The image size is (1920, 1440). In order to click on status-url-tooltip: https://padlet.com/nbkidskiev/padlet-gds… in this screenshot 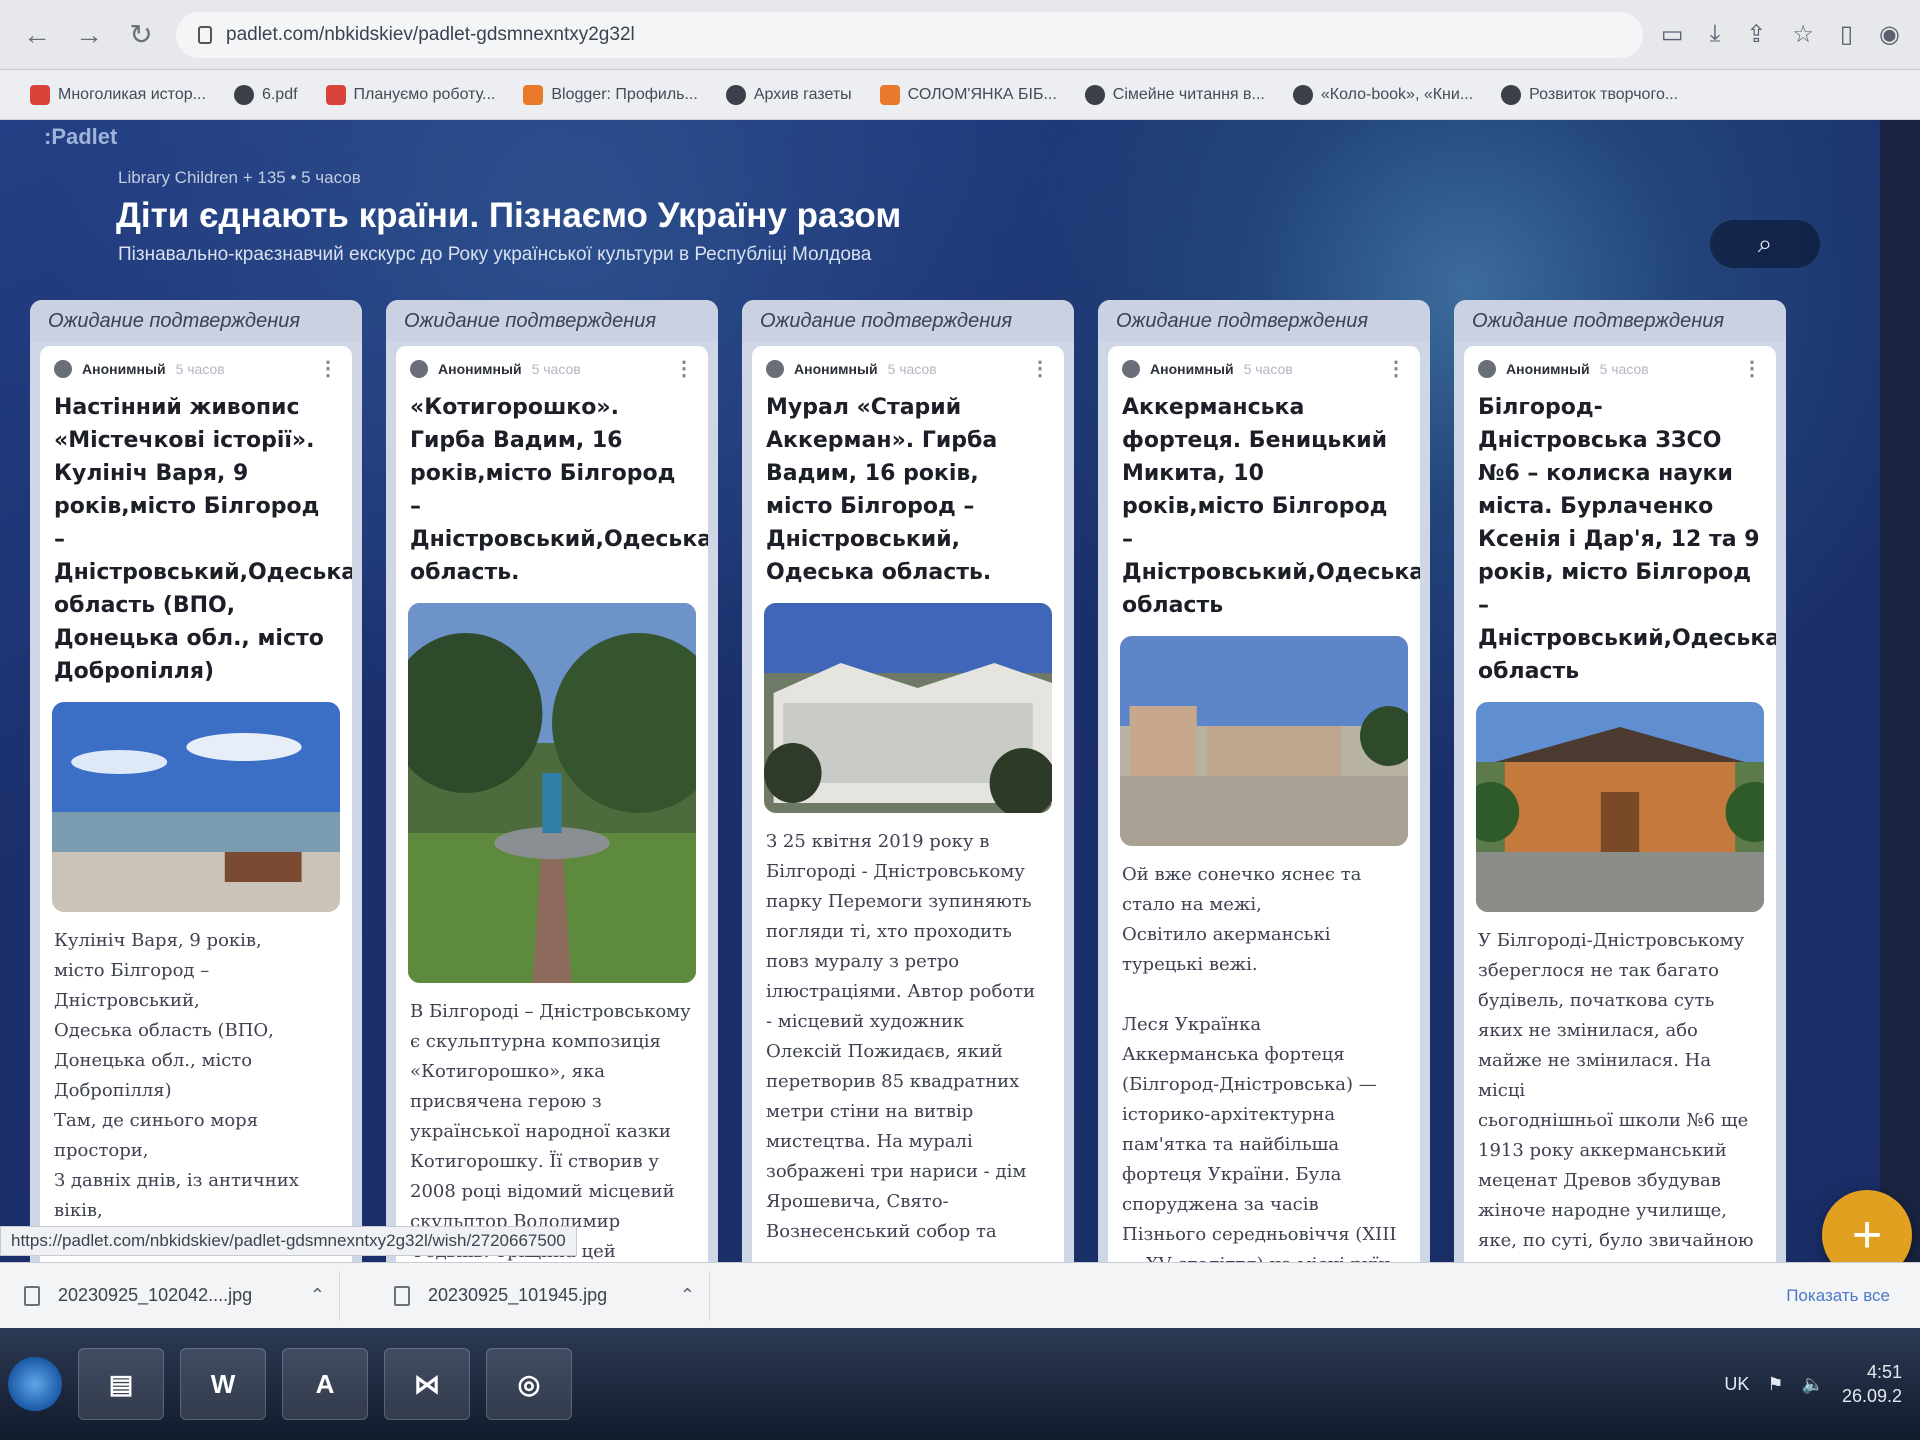, I will do `click(288, 1241)`.